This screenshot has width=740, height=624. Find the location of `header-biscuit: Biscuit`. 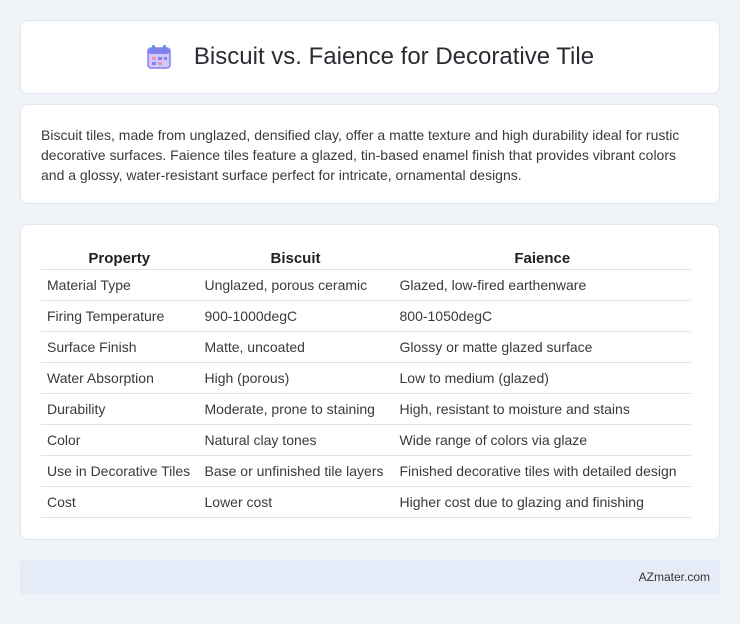

header-biscuit: Biscuit is located at coordinates (295, 257).